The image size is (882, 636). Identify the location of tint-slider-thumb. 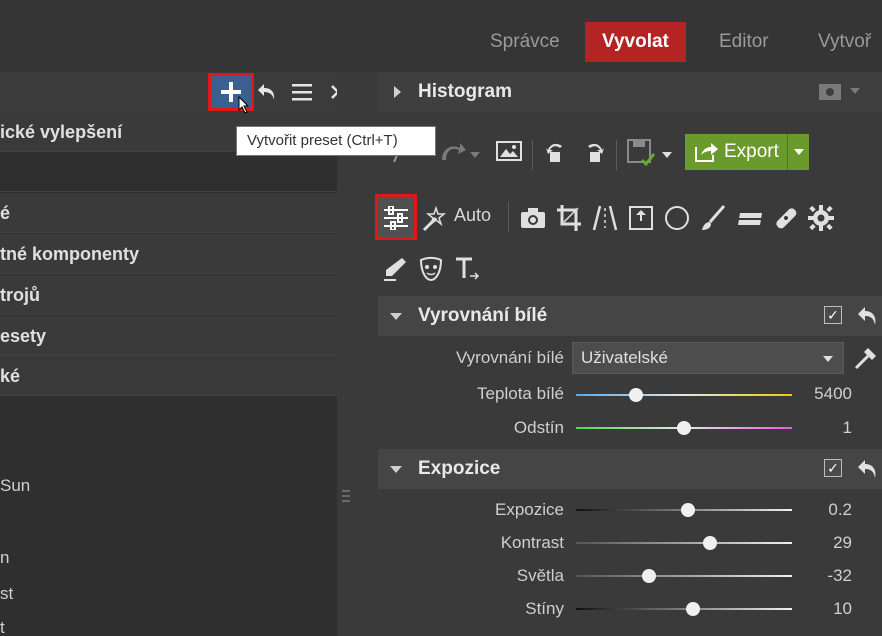
(684, 428).